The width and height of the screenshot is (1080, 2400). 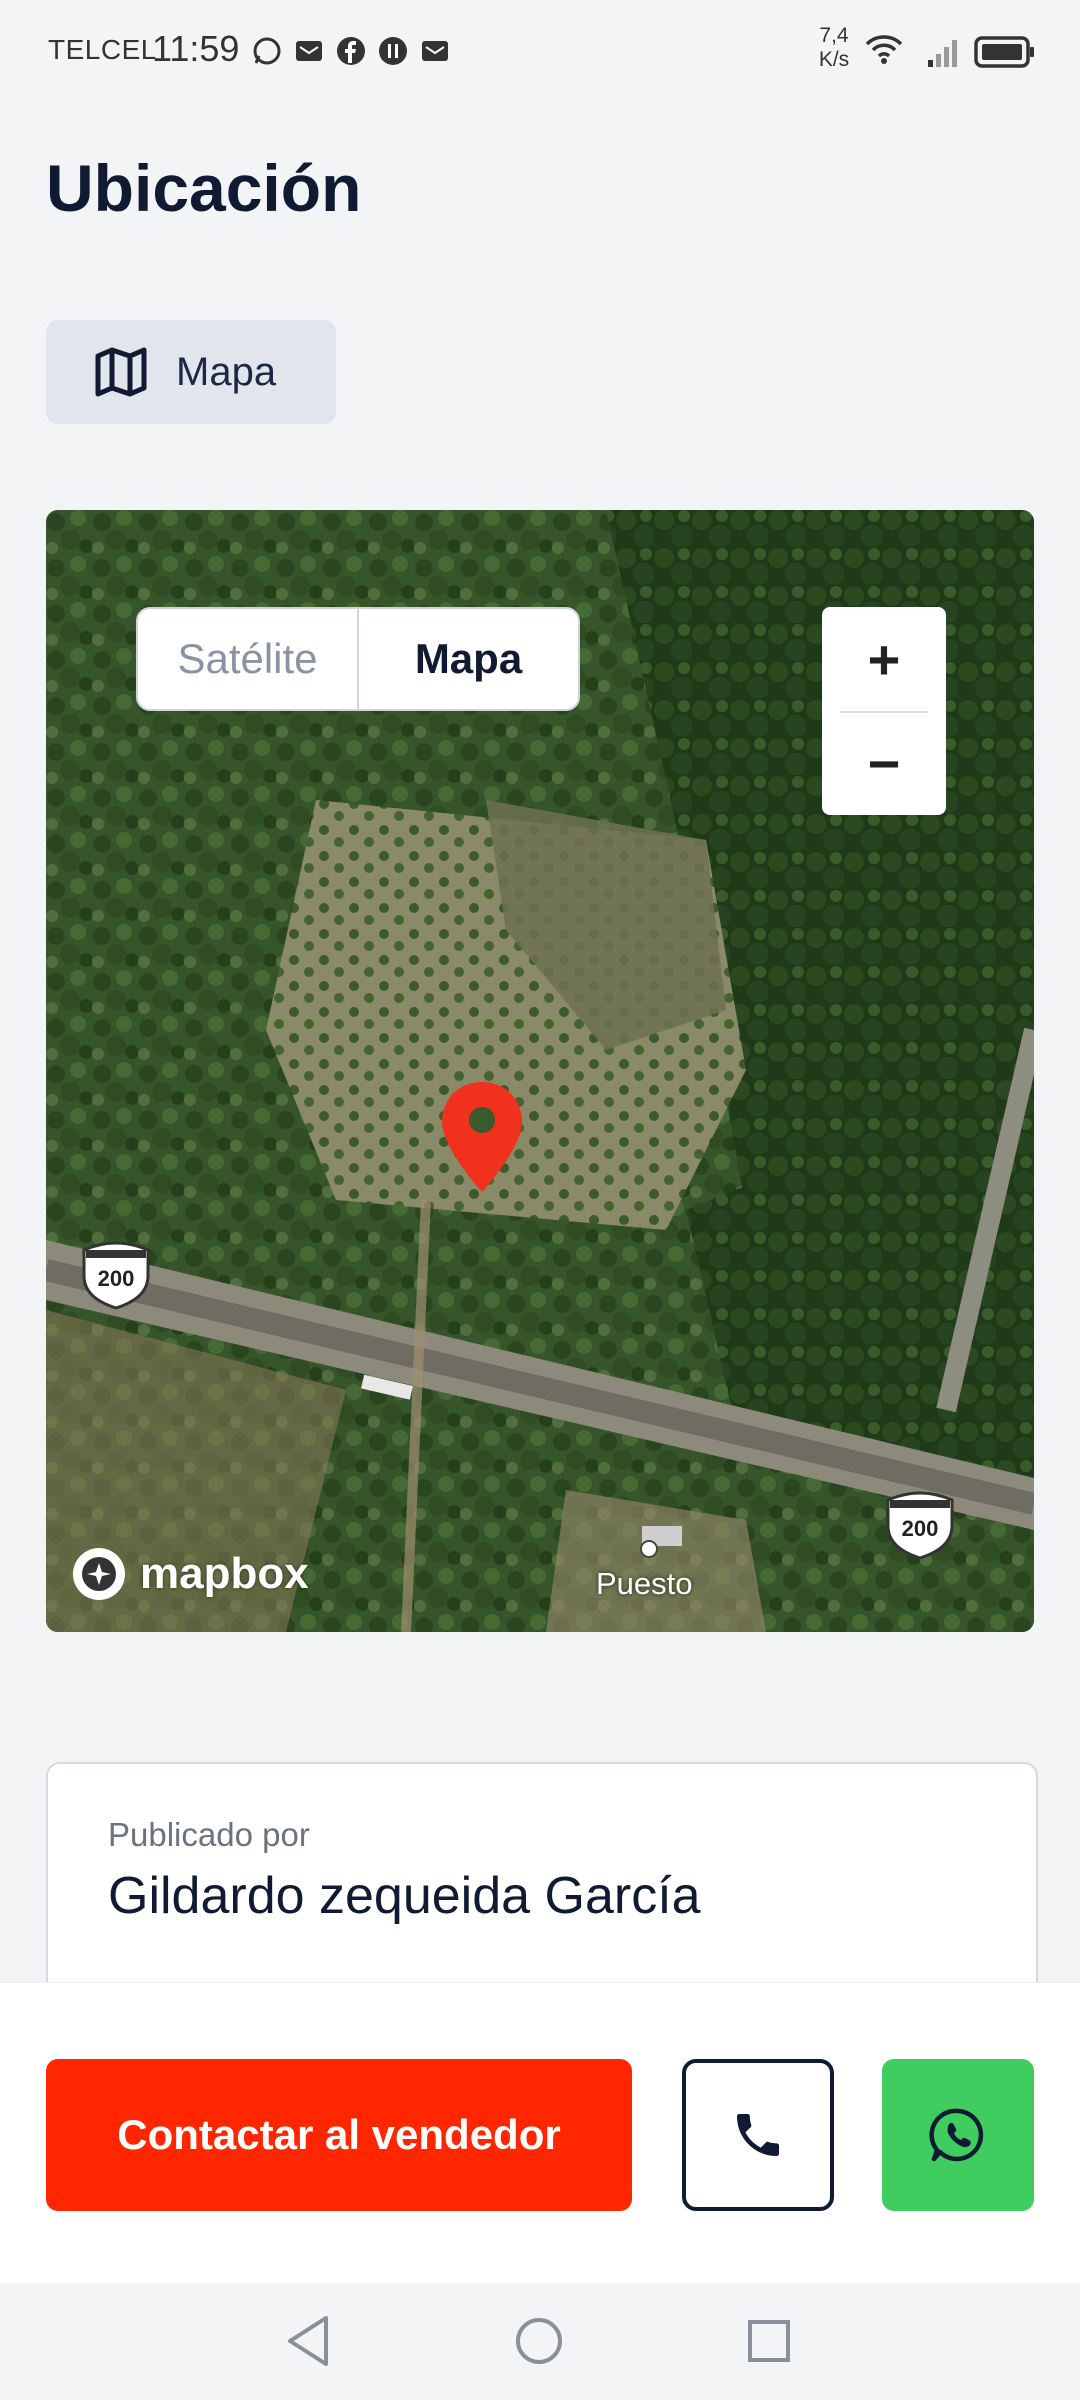 I want to click on poi-label: Puesto, so click(x=644, y=1583).